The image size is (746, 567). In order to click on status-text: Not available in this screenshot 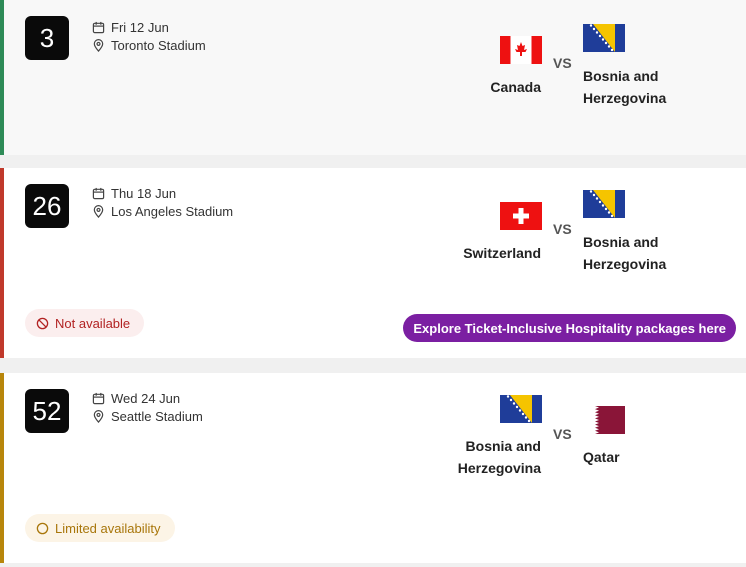, I will do `click(93, 323)`.